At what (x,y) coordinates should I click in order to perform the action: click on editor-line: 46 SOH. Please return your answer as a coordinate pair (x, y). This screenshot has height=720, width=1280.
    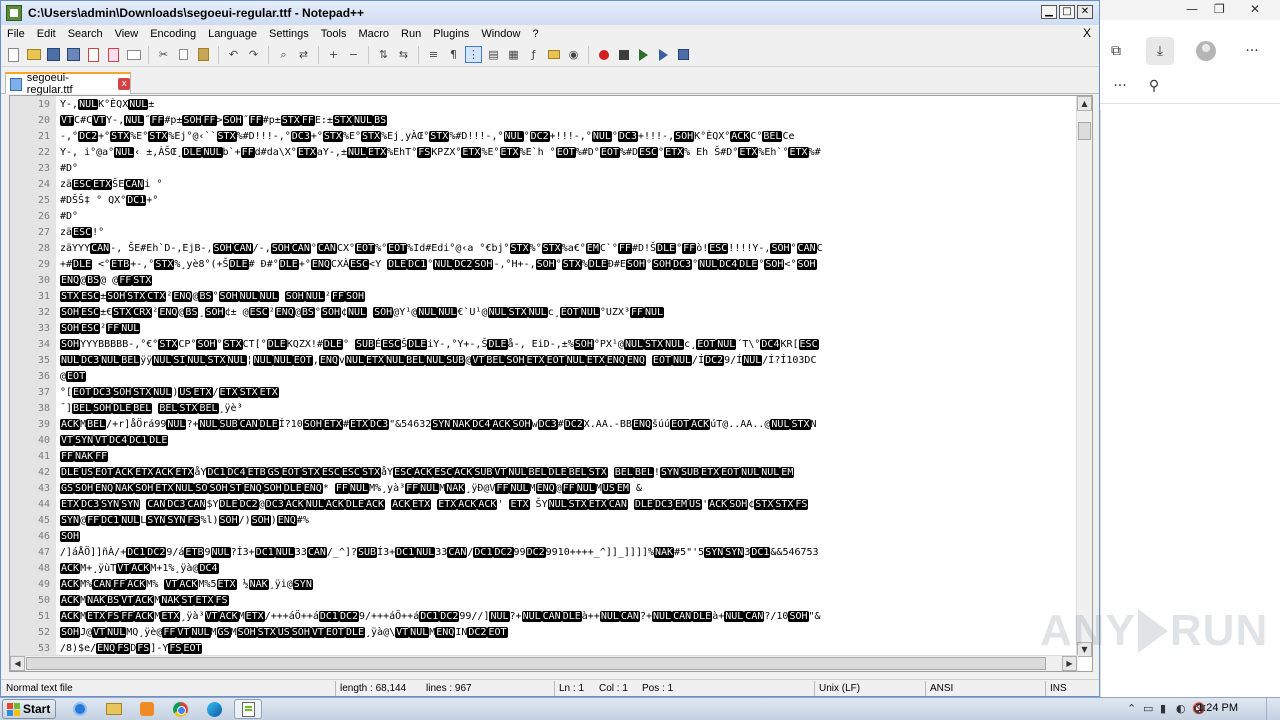
    Looking at the image, I should click on (544, 537).